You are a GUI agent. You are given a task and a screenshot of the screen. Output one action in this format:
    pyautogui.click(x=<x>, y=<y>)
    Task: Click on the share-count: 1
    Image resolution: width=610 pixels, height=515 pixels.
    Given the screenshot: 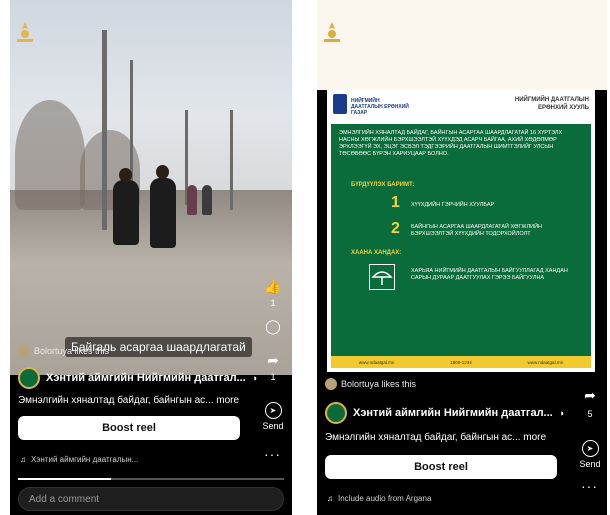 What is the action you would take?
    pyautogui.click(x=273, y=377)
    